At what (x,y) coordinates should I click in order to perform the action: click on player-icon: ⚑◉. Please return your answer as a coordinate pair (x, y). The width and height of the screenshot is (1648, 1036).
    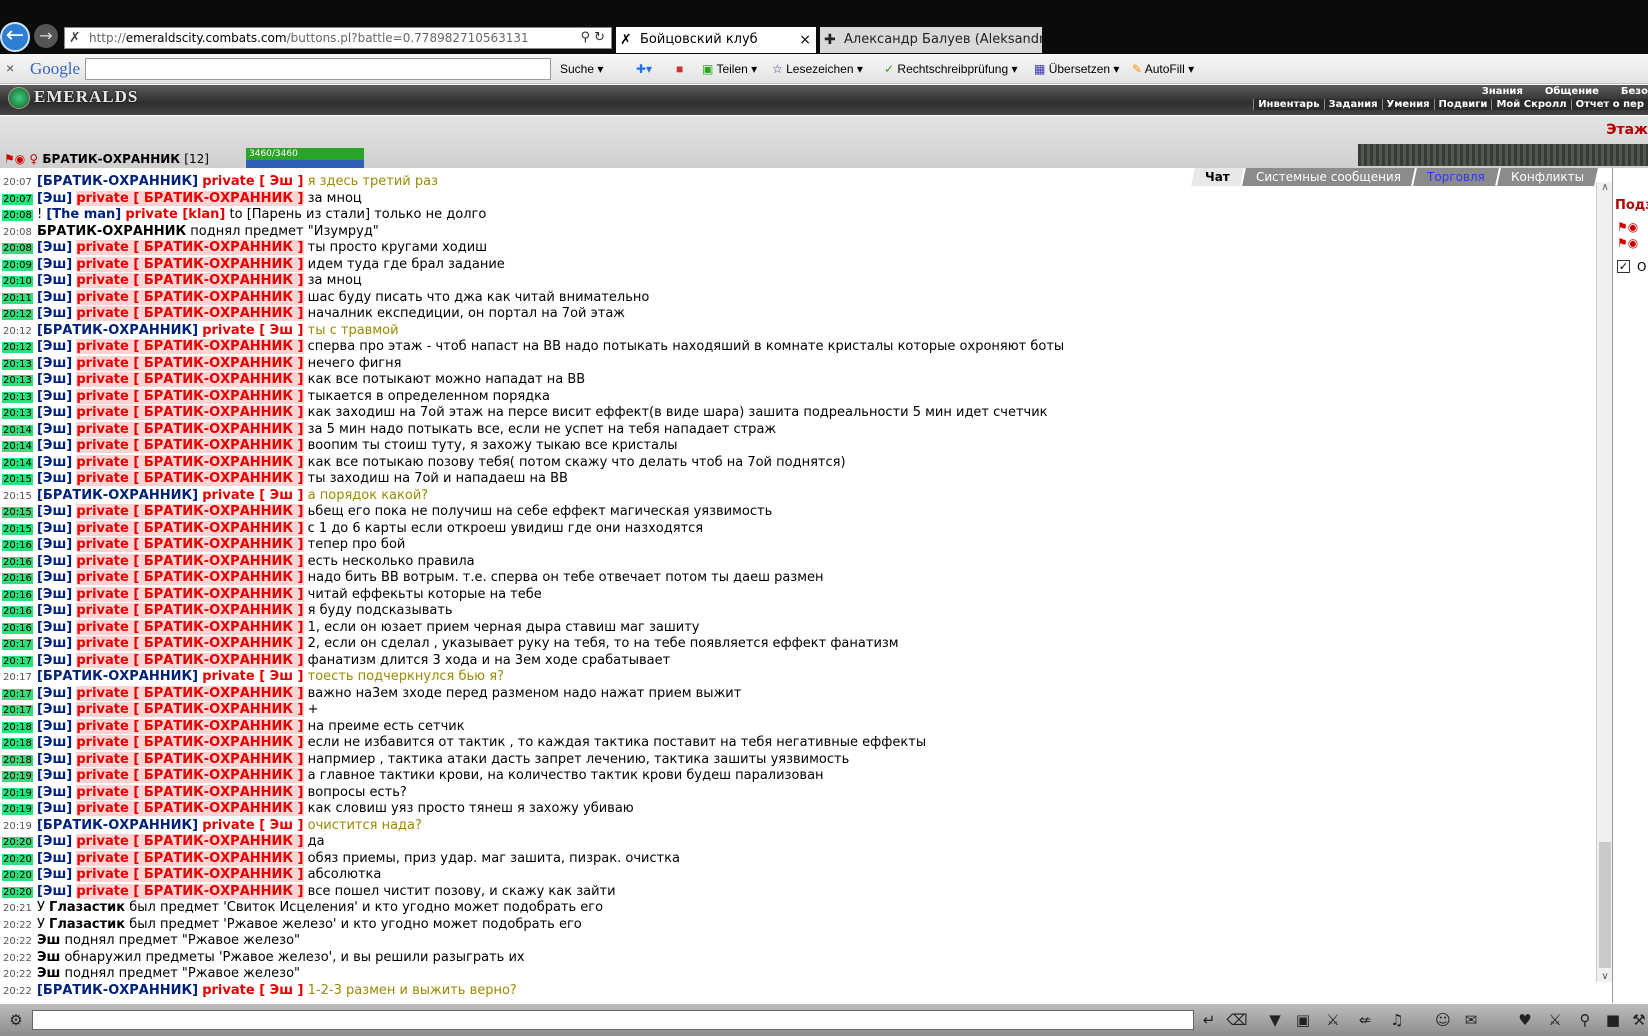
    Looking at the image, I should click on (1627, 227).